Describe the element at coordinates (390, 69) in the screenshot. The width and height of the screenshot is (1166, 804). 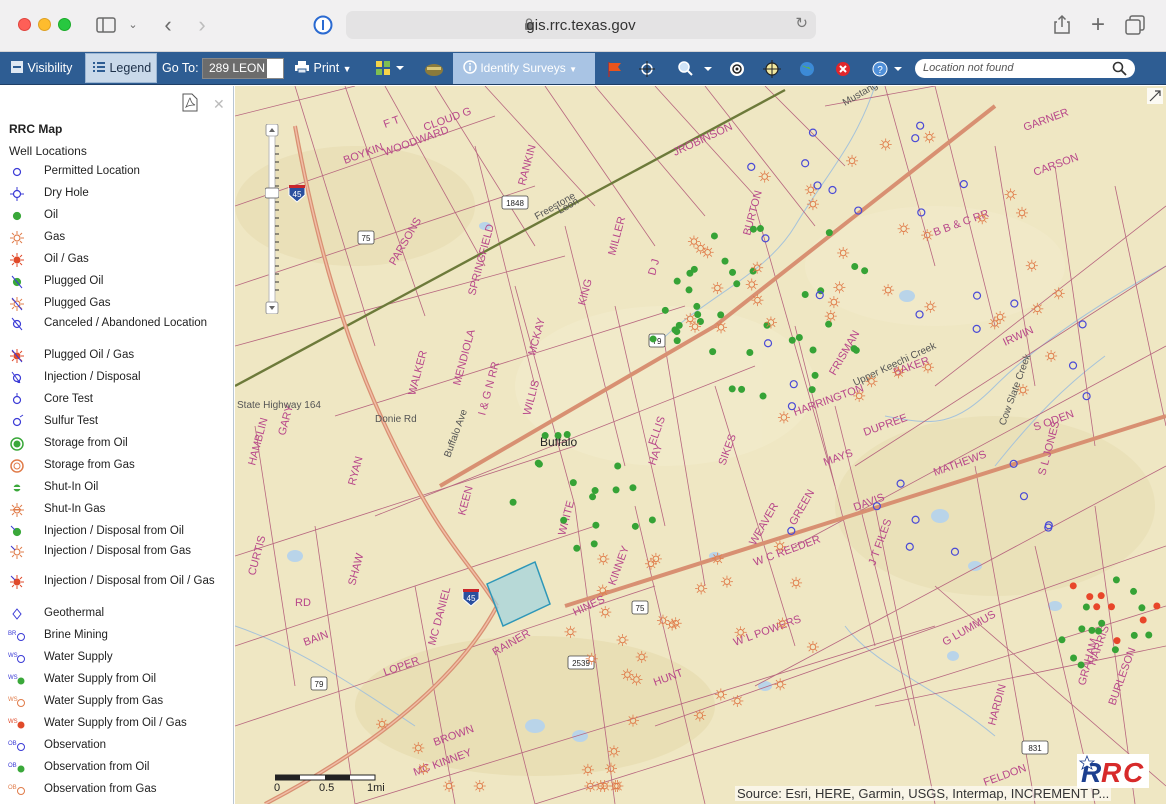
I see `basemap-grid-icon` at that location.